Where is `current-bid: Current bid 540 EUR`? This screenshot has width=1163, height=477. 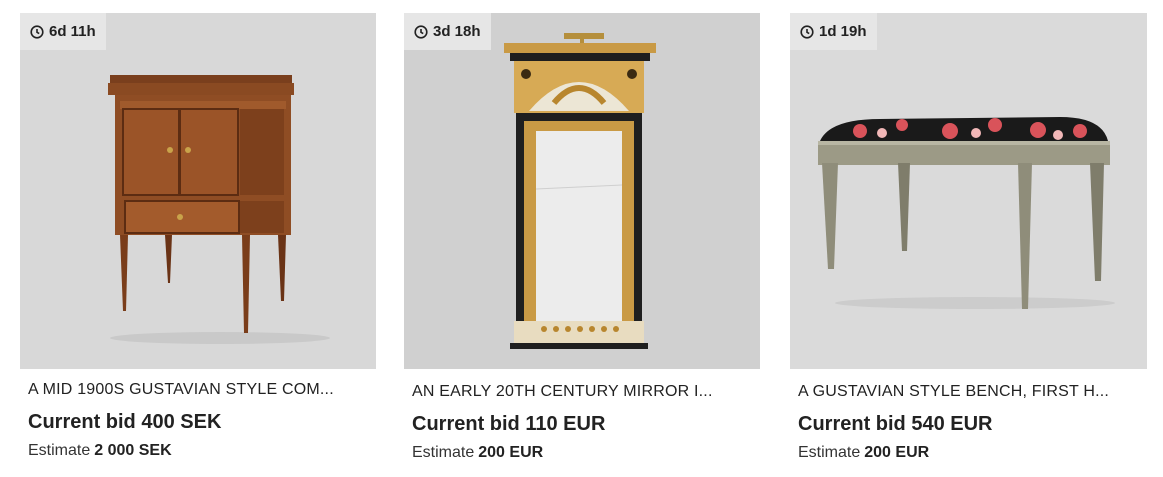 current-bid: Current bid 540 EUR is located at coordinates (895, 424).